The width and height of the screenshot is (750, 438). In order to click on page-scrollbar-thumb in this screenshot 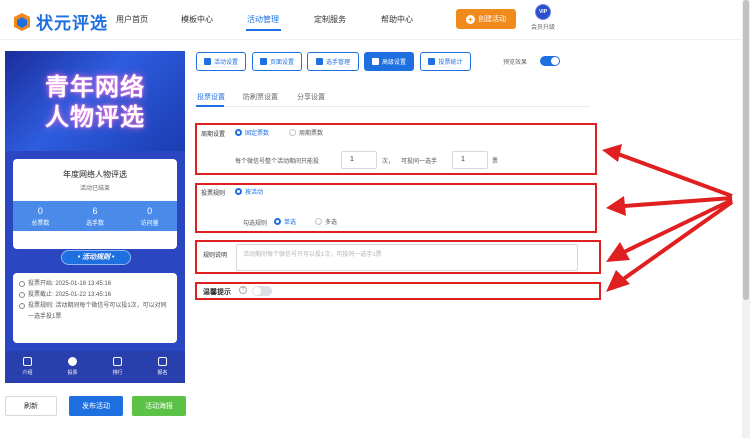, I will do `click(746, 150)`.